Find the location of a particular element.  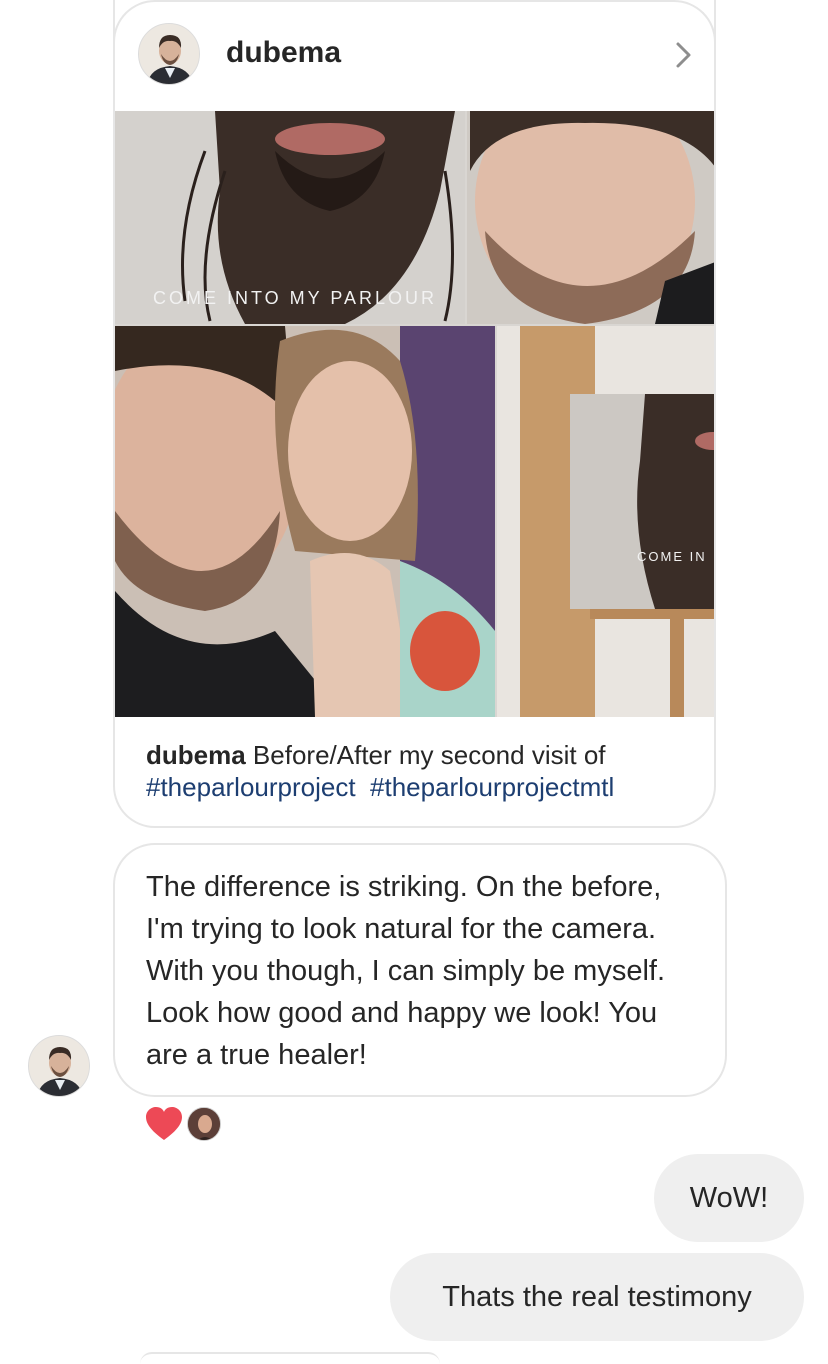

heart-icon is located at coordinates (164, 1124).